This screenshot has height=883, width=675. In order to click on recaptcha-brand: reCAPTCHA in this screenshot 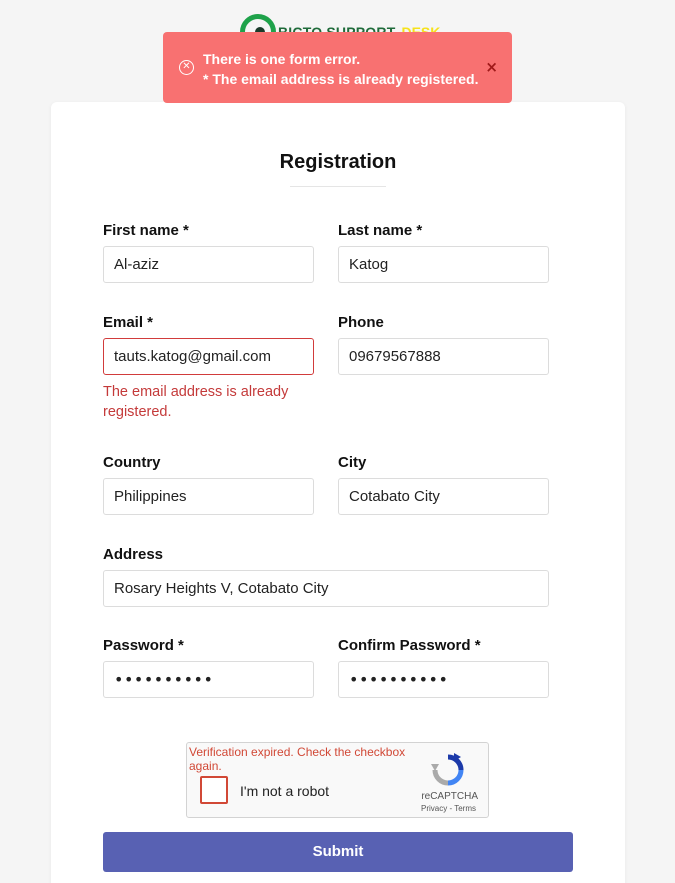, I will do `click(449, 796)`.